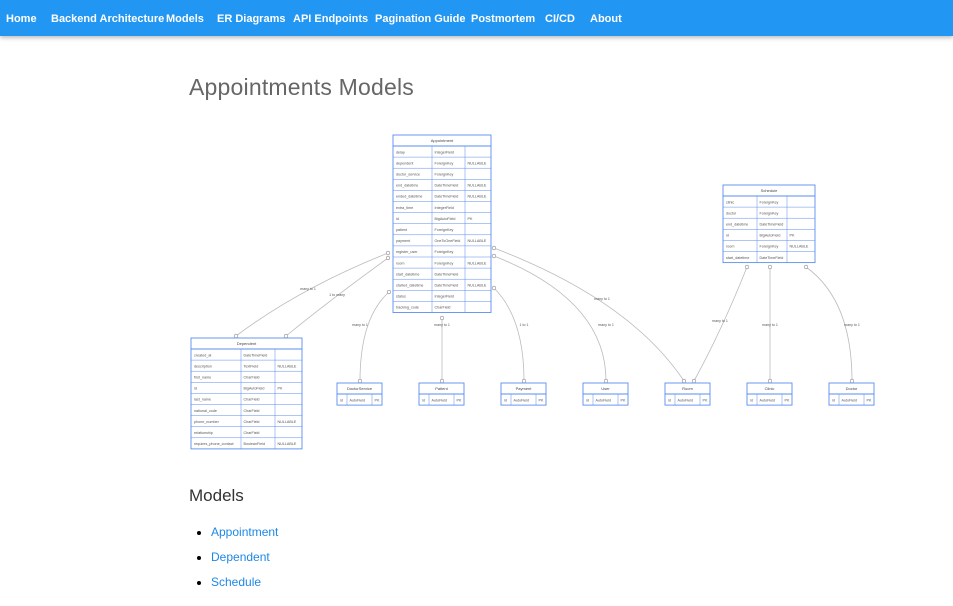 This screenshot has height=606, width=953. I want to click on field-name: clinic, so click(730, 202).